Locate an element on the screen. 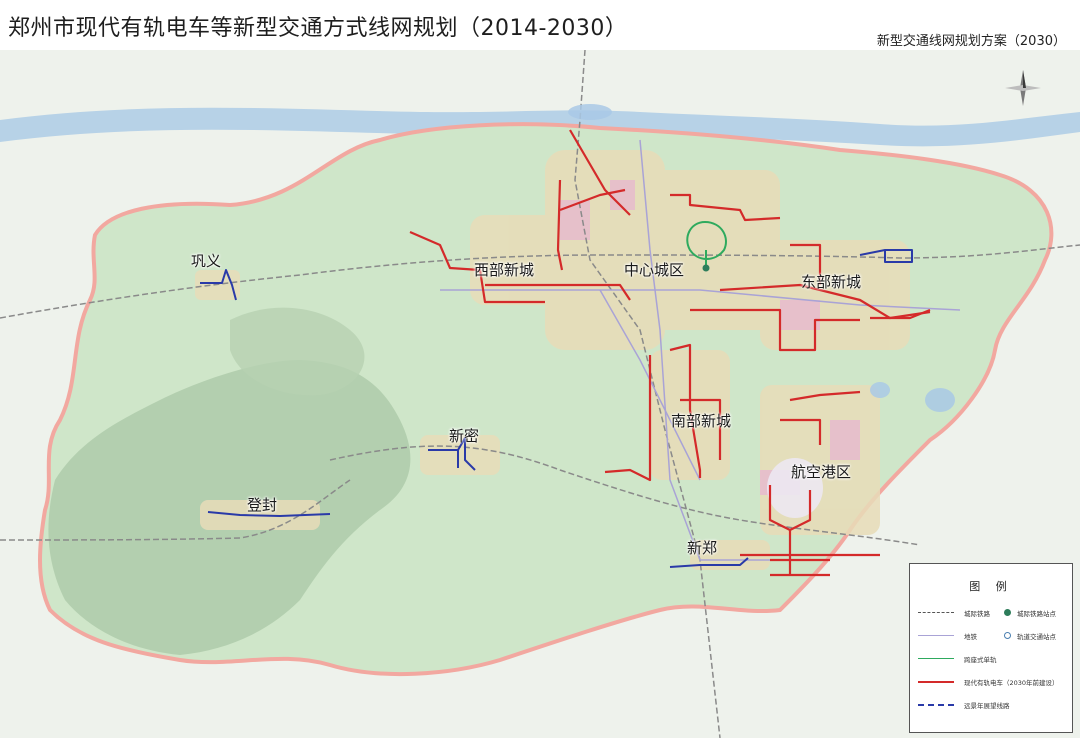  legend-swatch-ring is located at coordinates (1007, 635).